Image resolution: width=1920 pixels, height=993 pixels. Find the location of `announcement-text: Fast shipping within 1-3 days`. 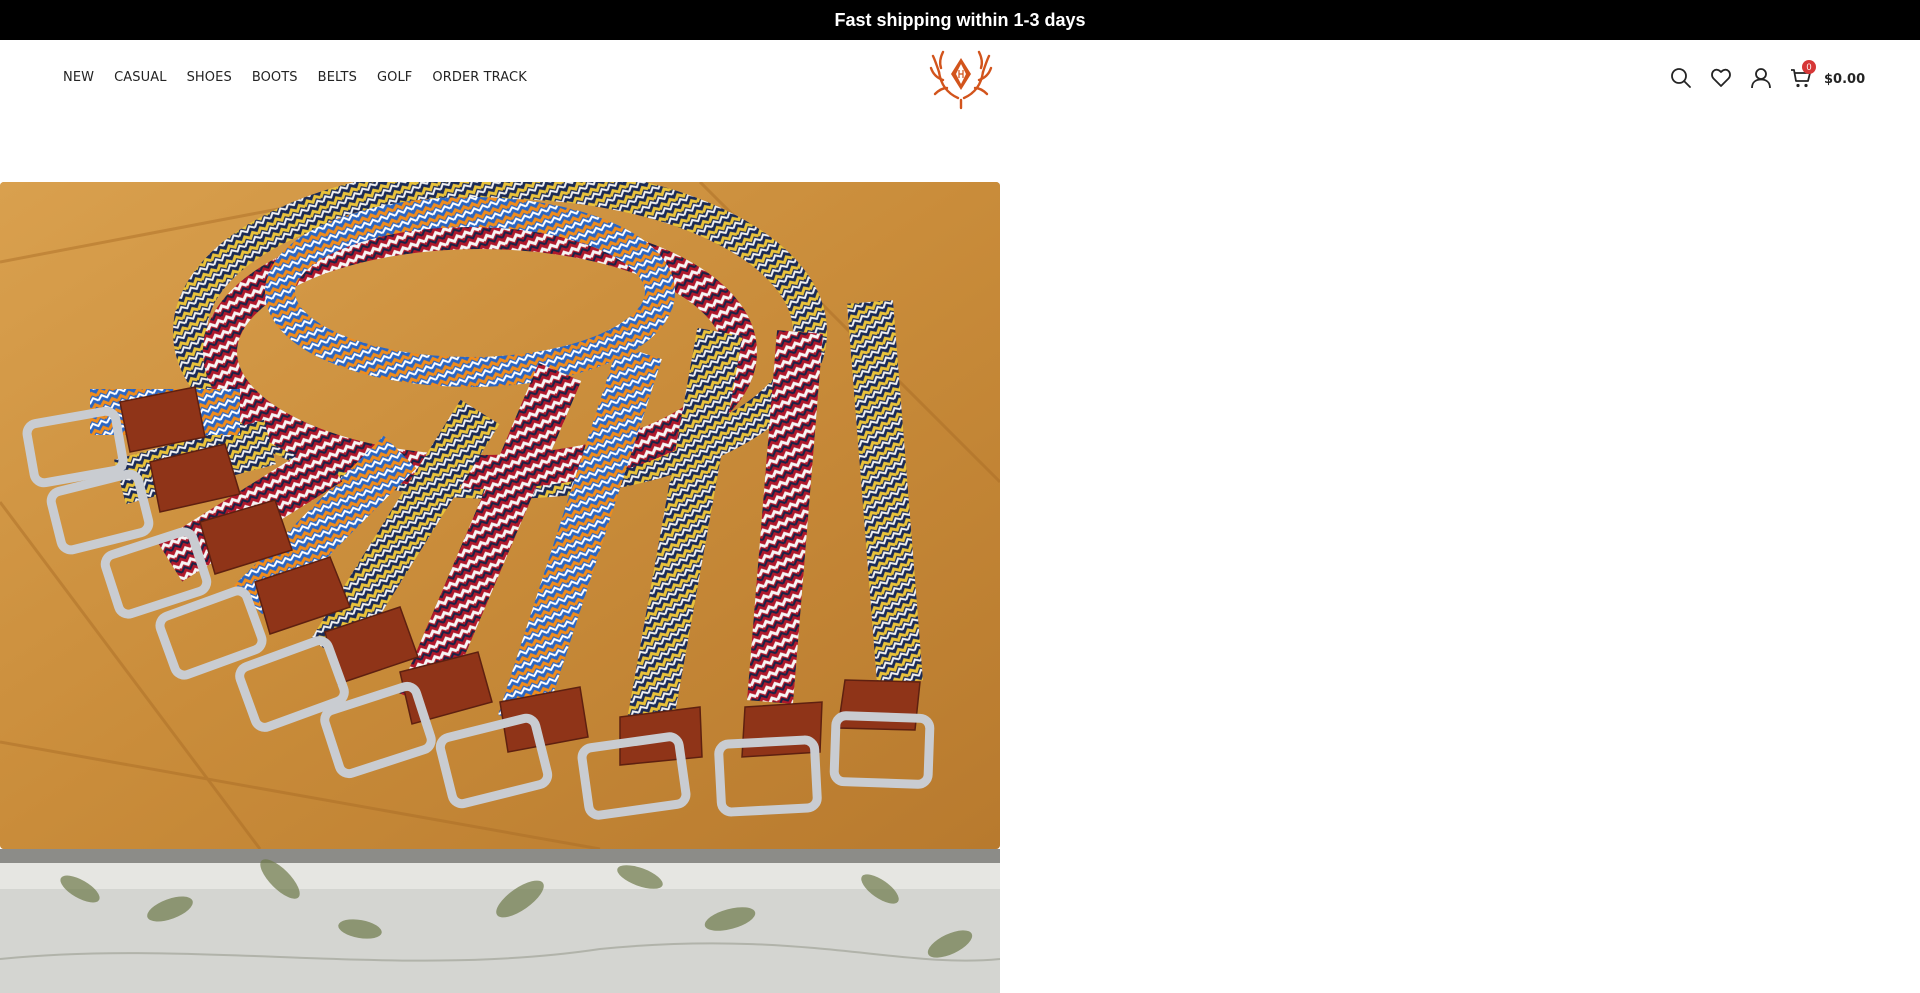

announcement-text: Fast shipping within 1-3 days is located at coordinates (960, 19).